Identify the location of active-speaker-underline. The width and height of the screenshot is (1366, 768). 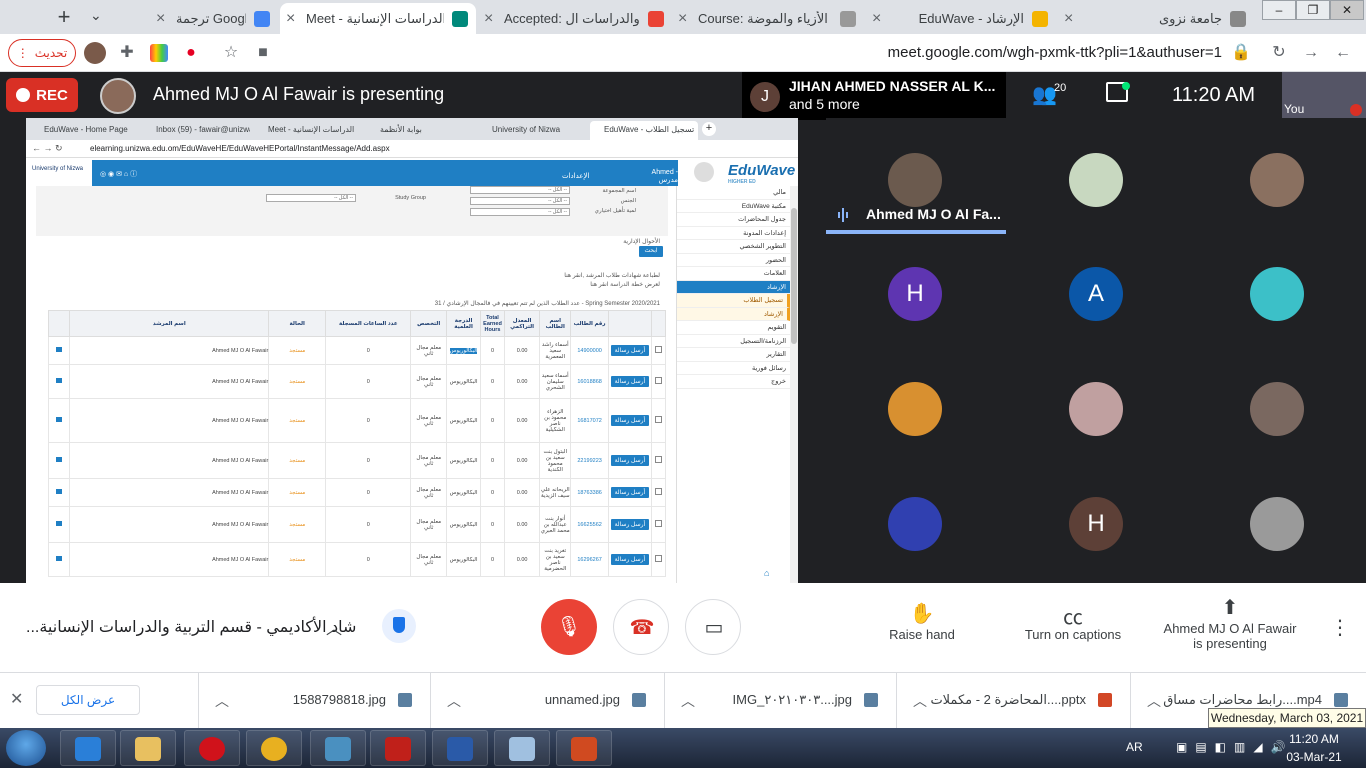
(916, 232).